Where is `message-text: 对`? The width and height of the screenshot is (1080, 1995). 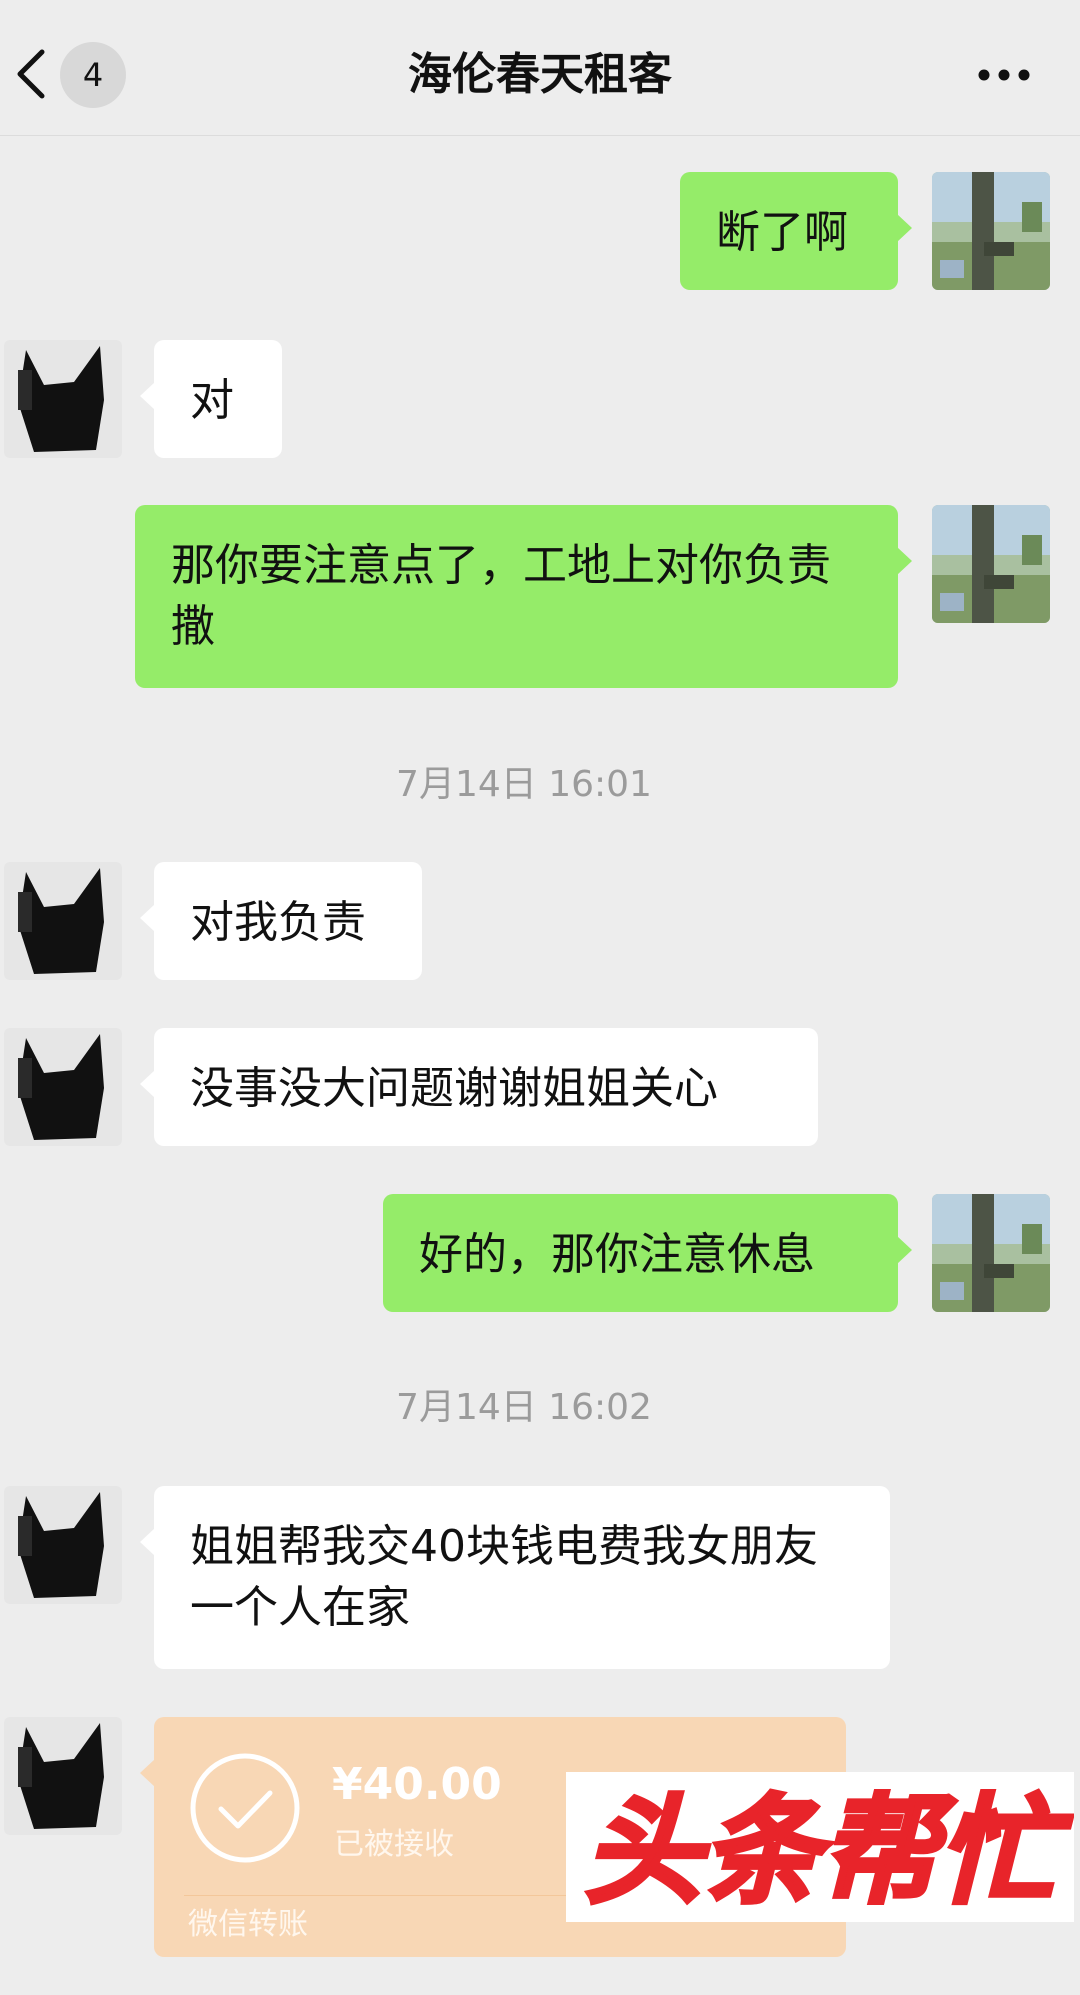 message-text: 对 is located at coordinates (212, 400).